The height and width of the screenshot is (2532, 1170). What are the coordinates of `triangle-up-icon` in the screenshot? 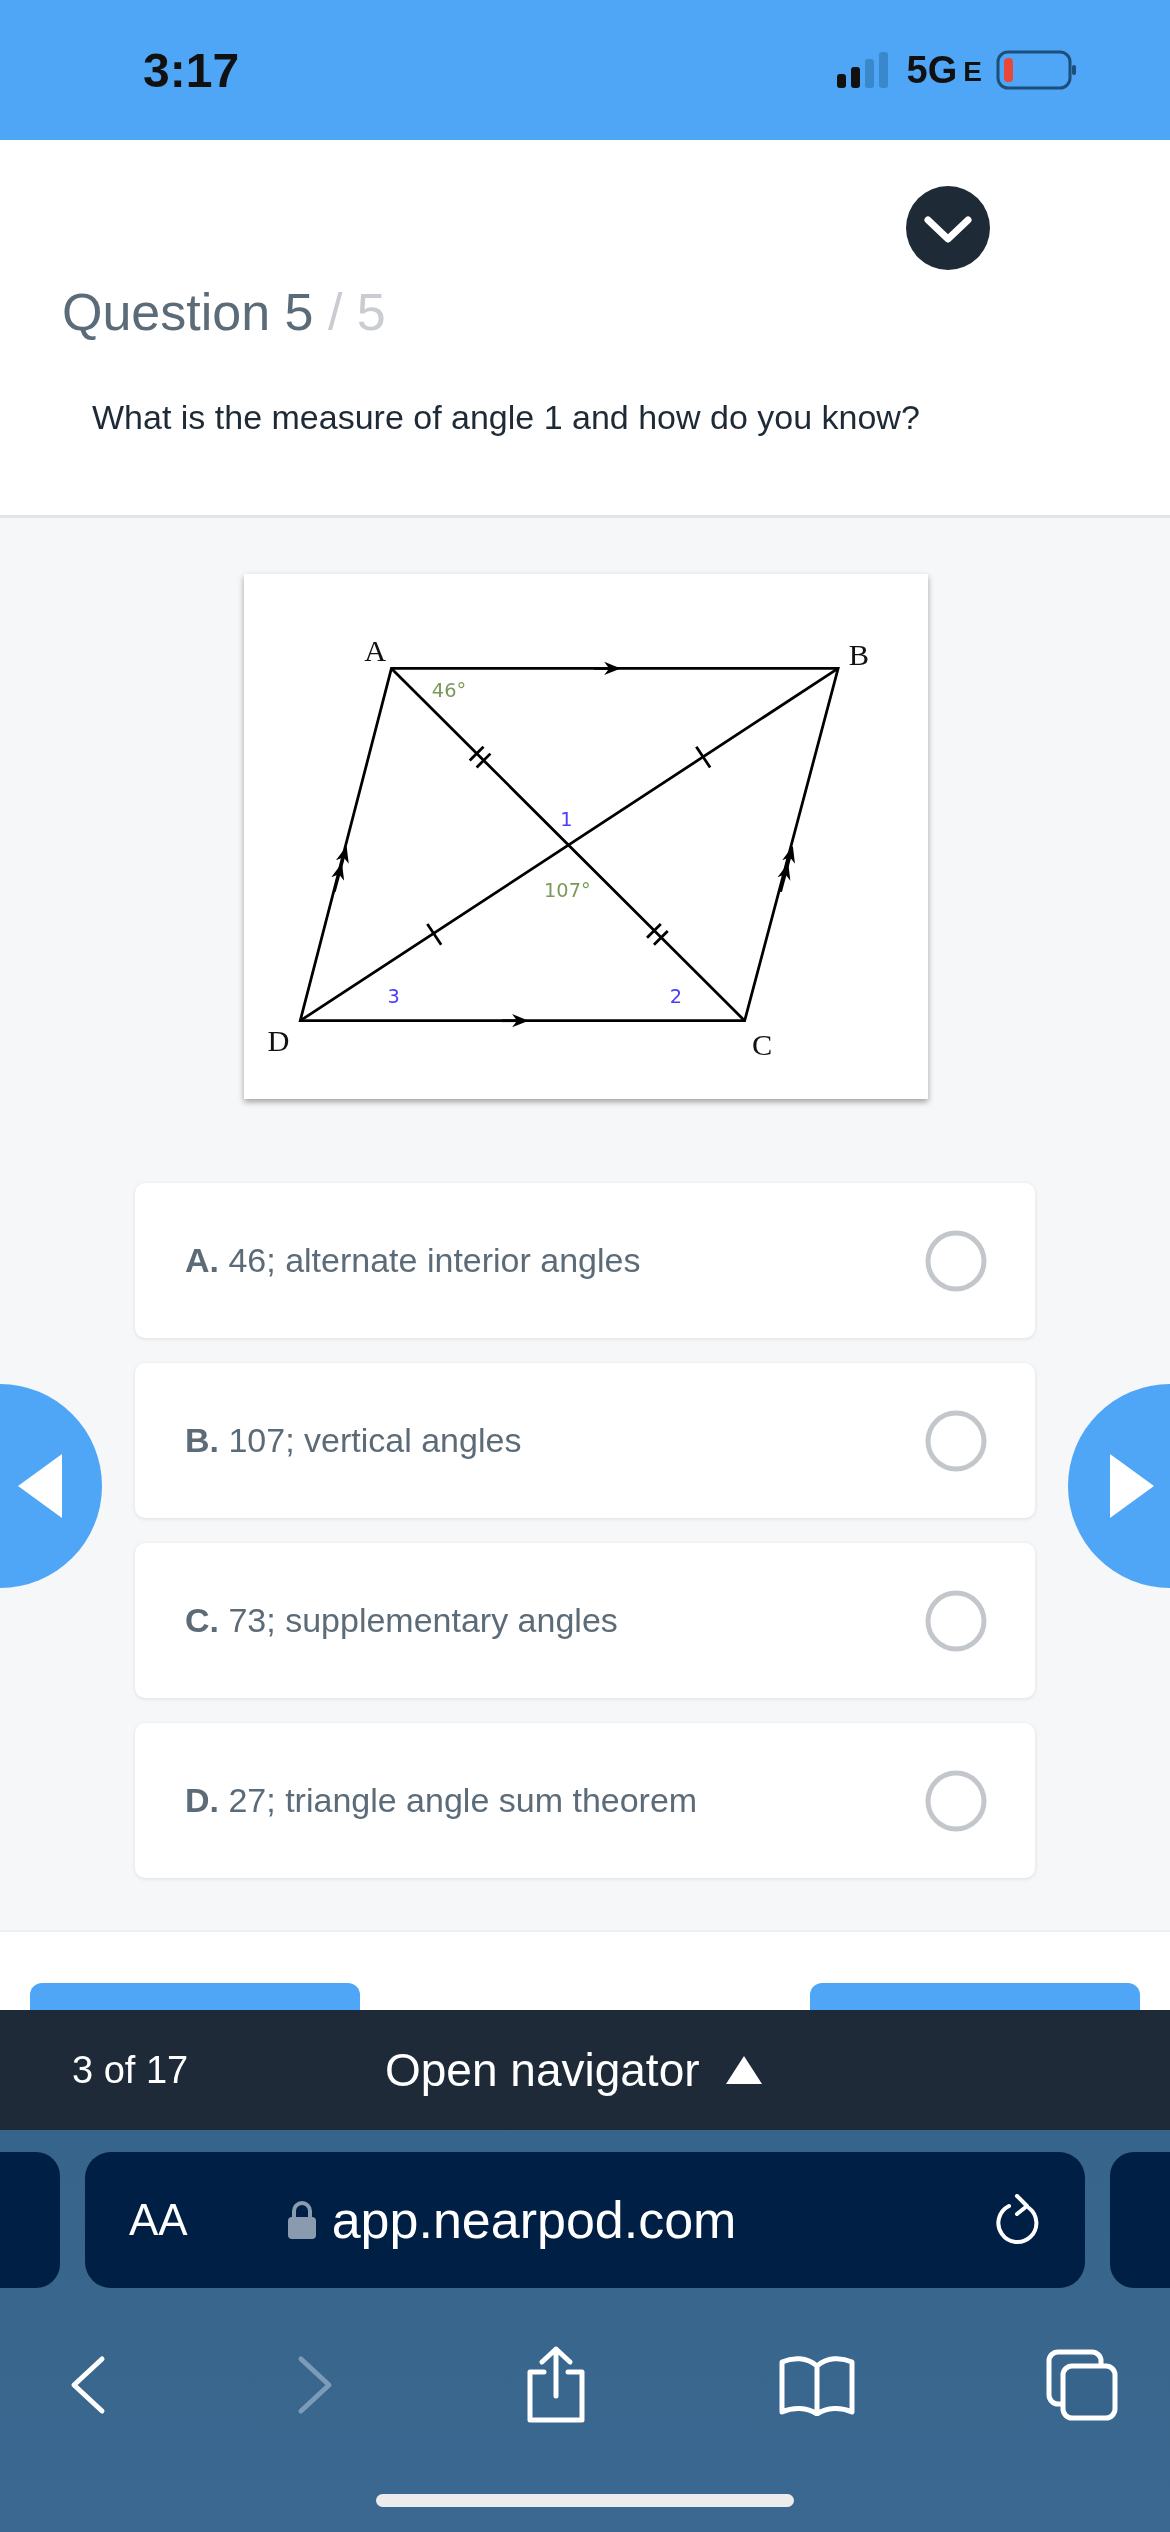 It's located at (743, 2070).